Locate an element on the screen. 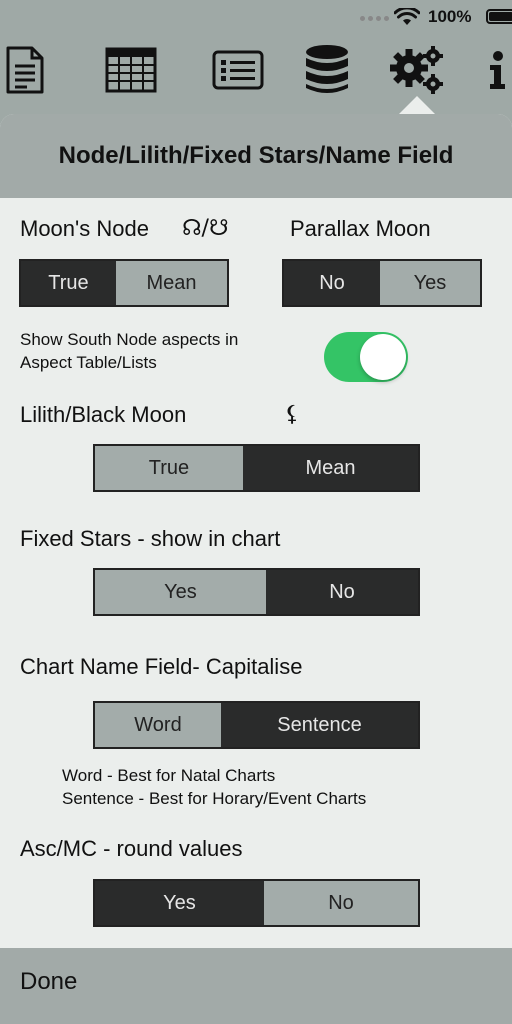 This screenshot has height=1024, width=512. south-node-aspects-label-line2: Aspect Table/Lists is located at coordinates (88, 362).